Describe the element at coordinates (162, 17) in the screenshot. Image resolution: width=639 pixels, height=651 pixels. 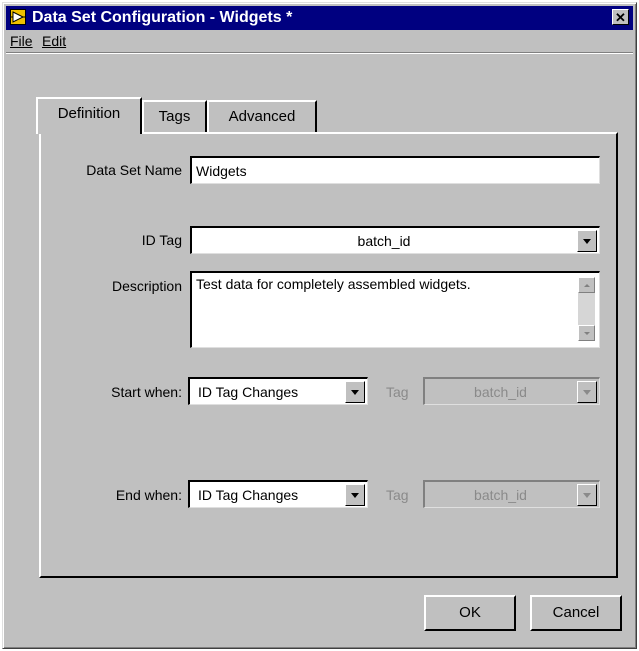
I see `window-title: Data Set Configuration - Widgets *` at that location.